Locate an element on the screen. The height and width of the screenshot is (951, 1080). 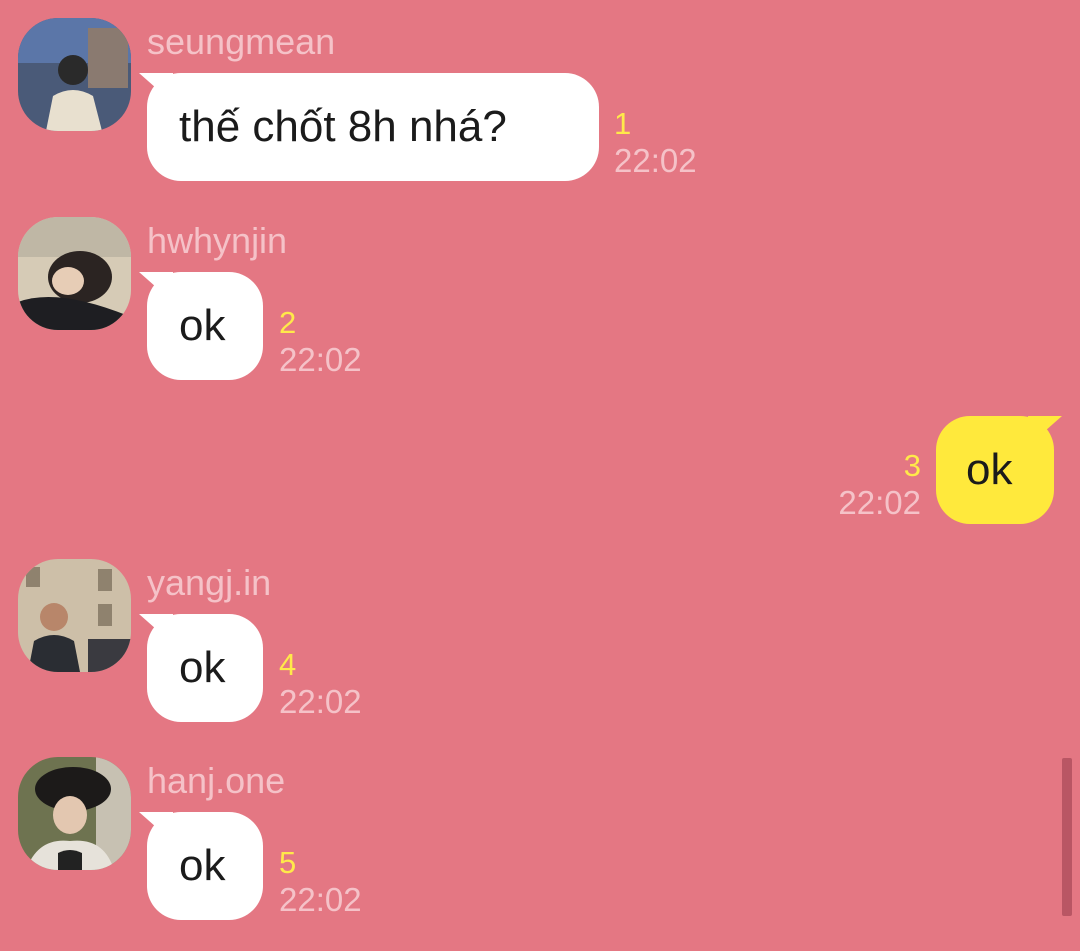
message-row-self: 3 22:02 ok is located at coordinates (540, 471).